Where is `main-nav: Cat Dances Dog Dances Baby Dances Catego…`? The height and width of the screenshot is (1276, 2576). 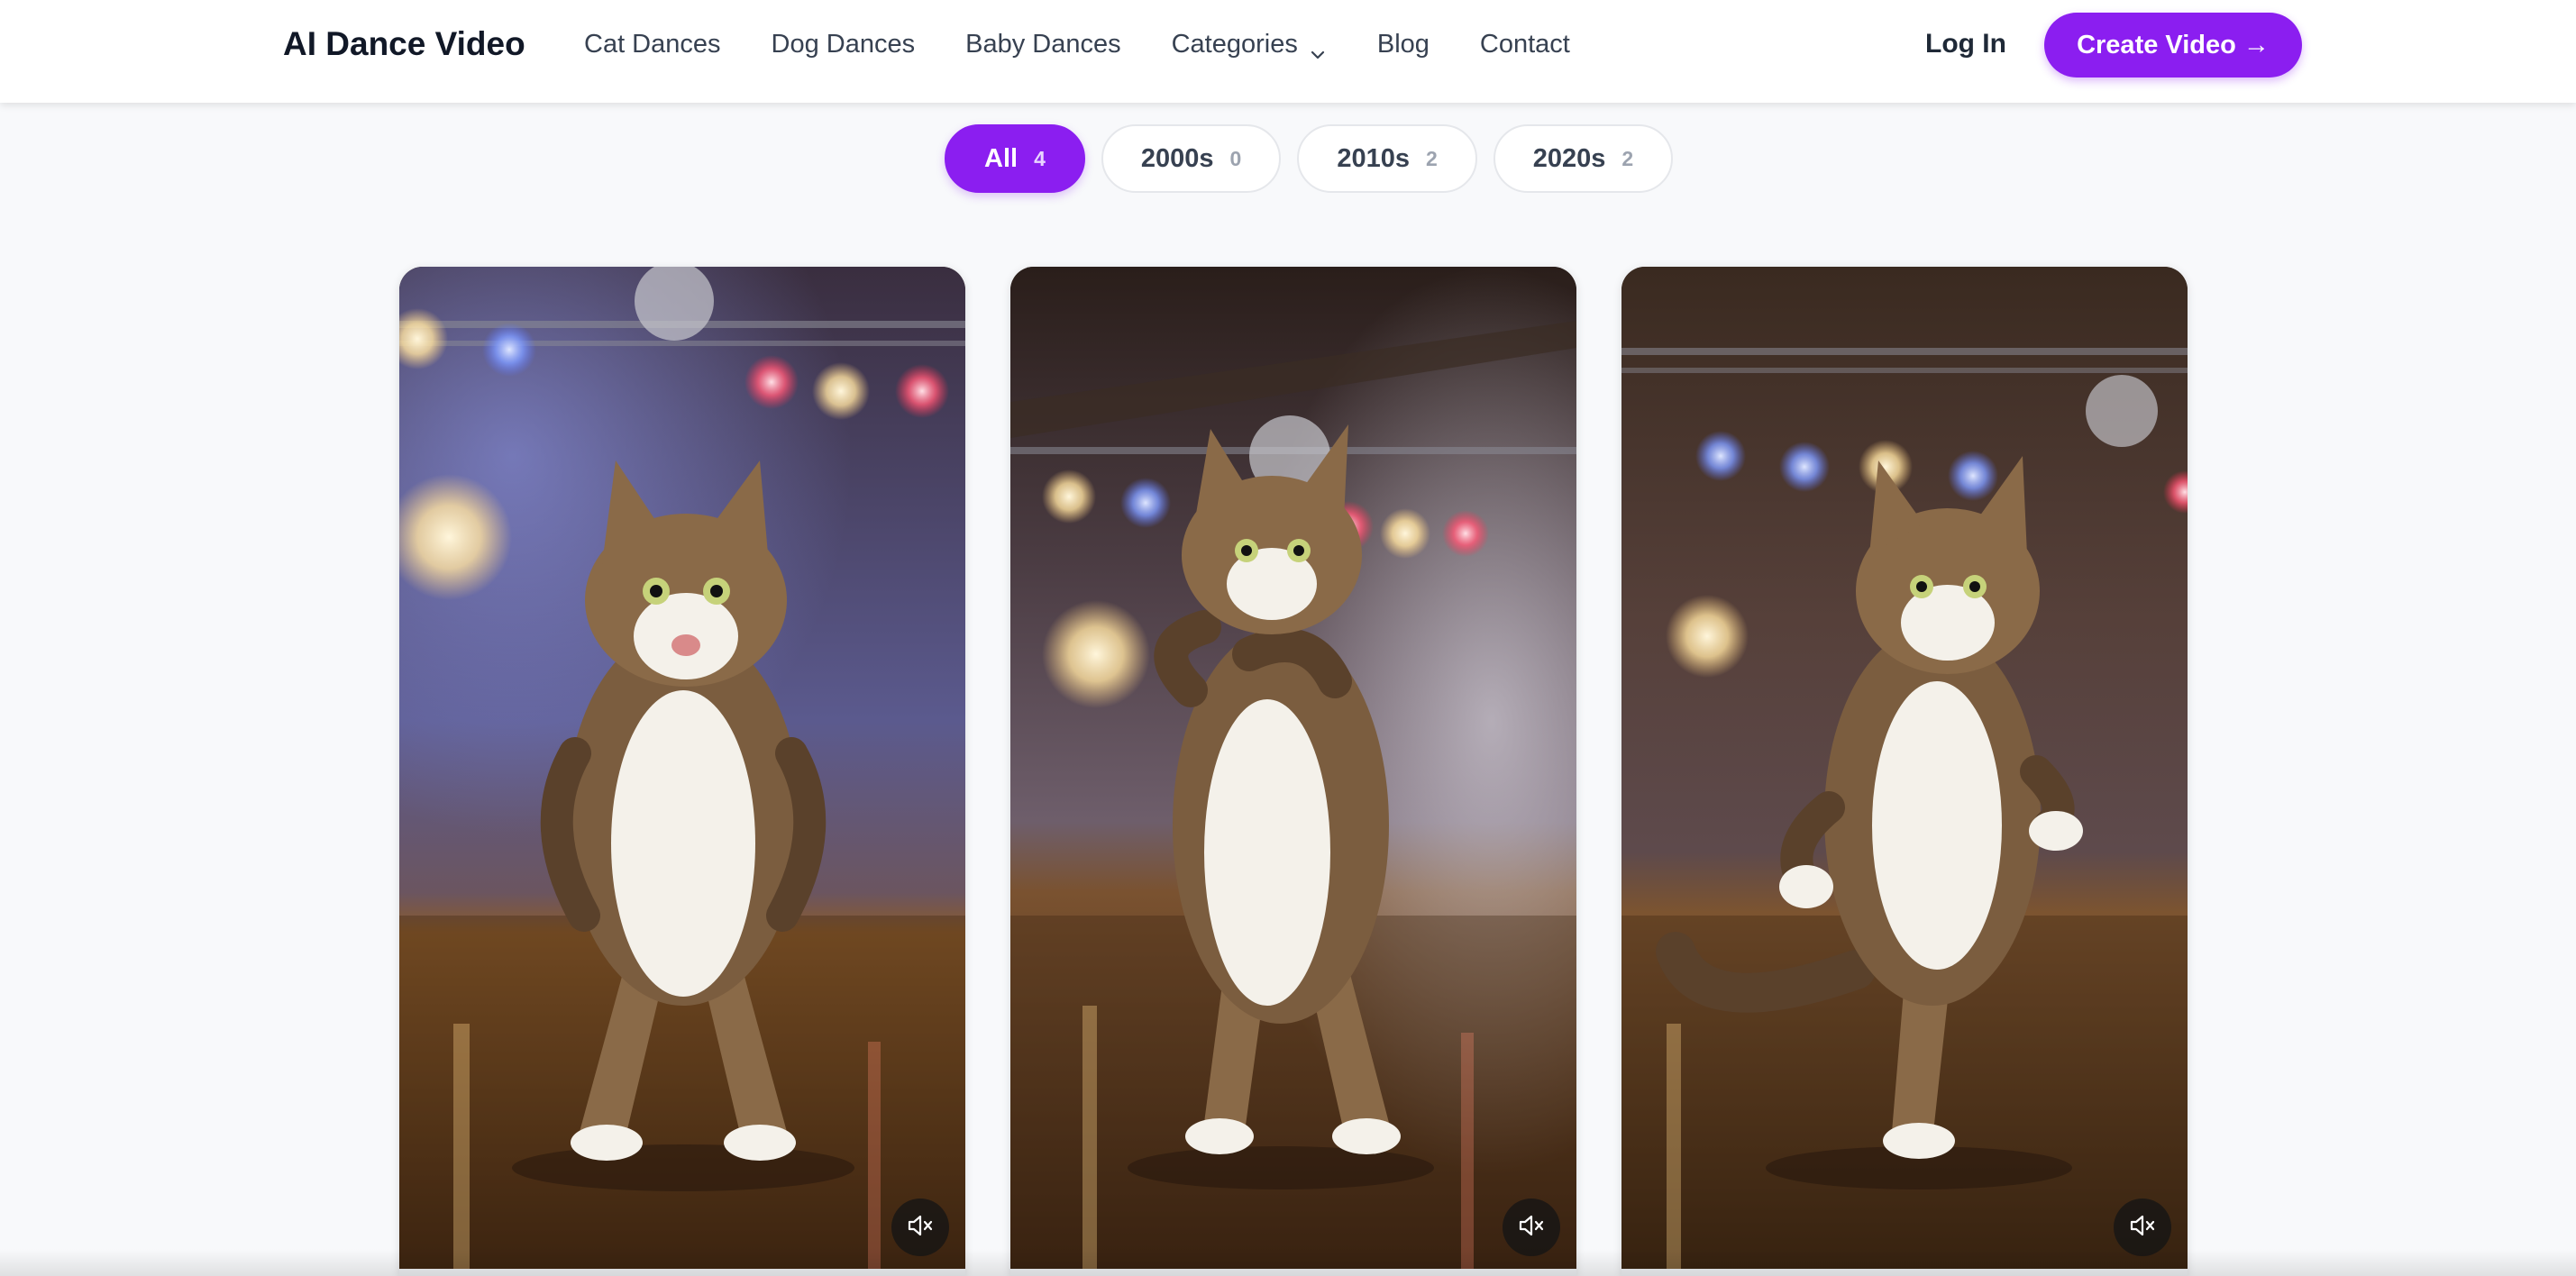 main-nav: Cat Dances Dog Dances Baby Dances Catego… is located at coordinates (1102, 44).